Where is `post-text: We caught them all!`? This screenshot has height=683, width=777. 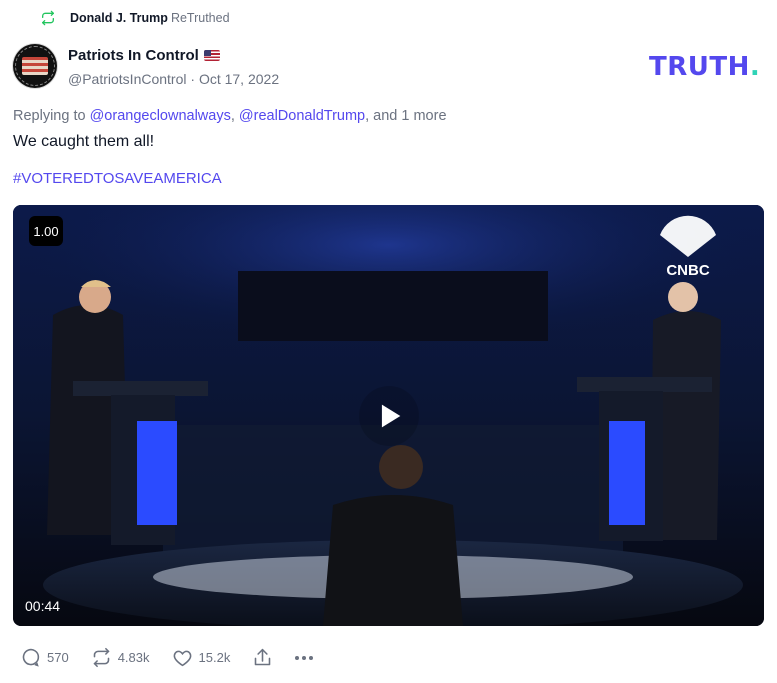
post-text: We caught them all! is located at coordinates (84, 141).